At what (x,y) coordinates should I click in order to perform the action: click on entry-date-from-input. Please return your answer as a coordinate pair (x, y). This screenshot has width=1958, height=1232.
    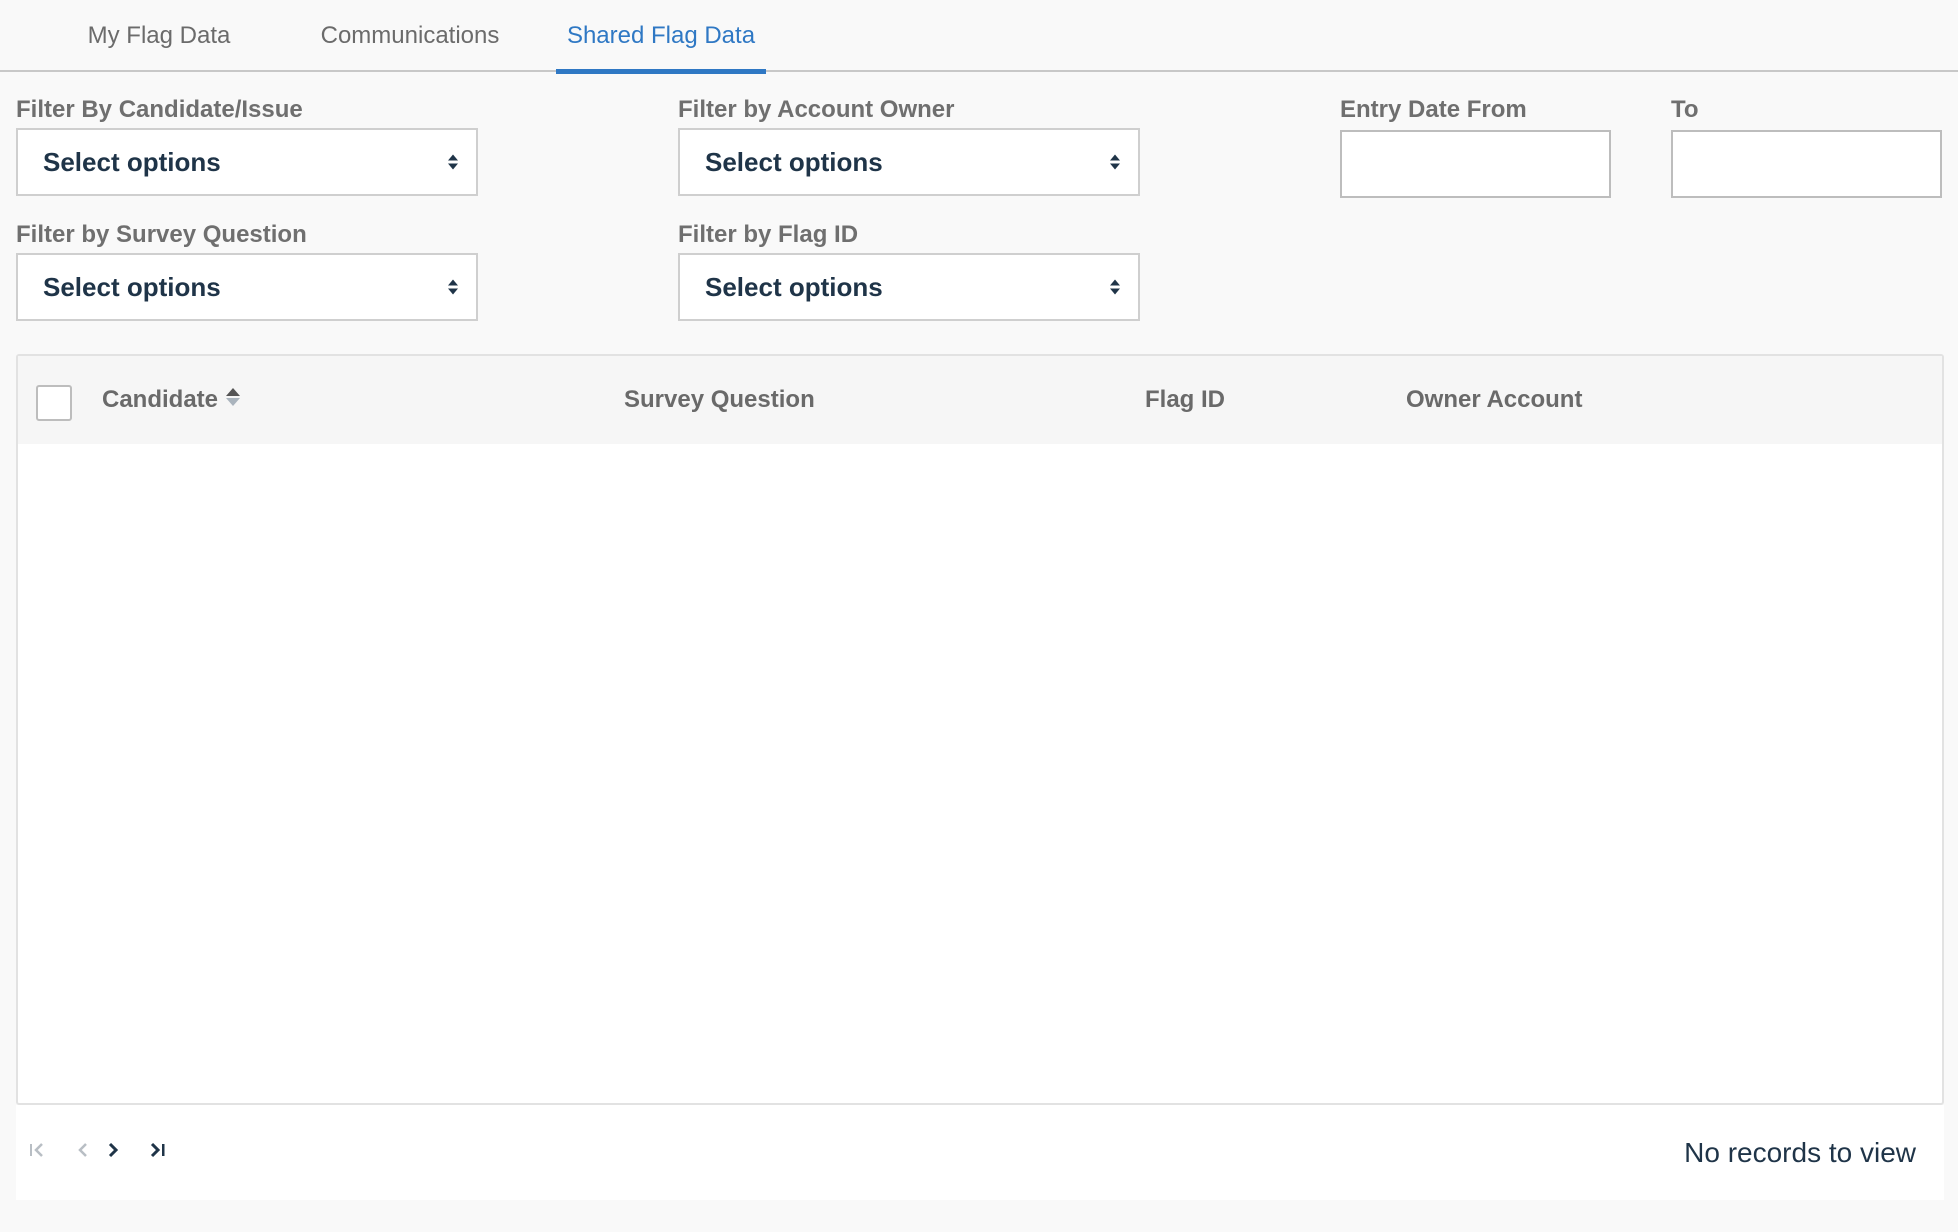
    Looking at the image, I should click on (1475, 164).